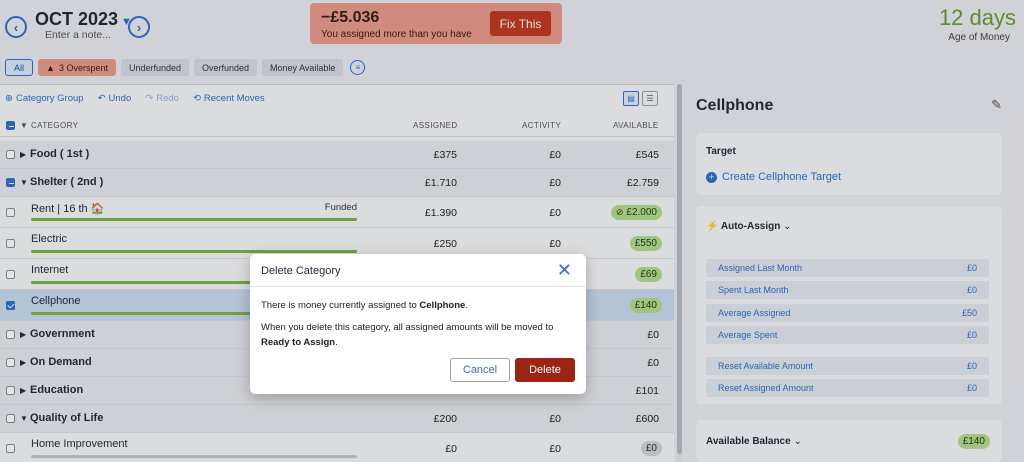  What do you see at coordinates (480, 370) in the screenshot?
I see `cancel-button: Cancel` at bounding box center [480, 370].